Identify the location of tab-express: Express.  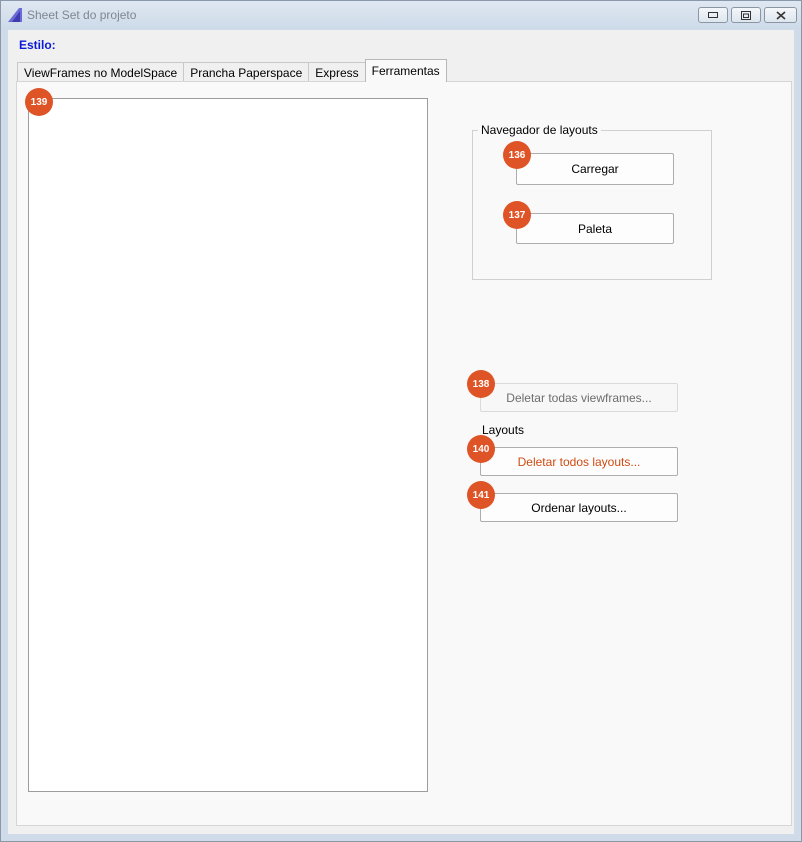
(337, 72).